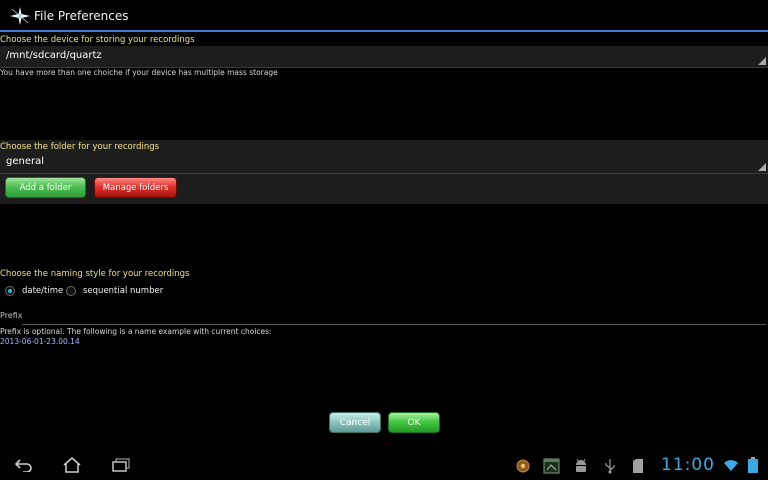 The width and height of the screenshot is (768, 480). Describe the element at coordinates (551, 466) in the screenshot. I see `screenshot-icon` at that location.